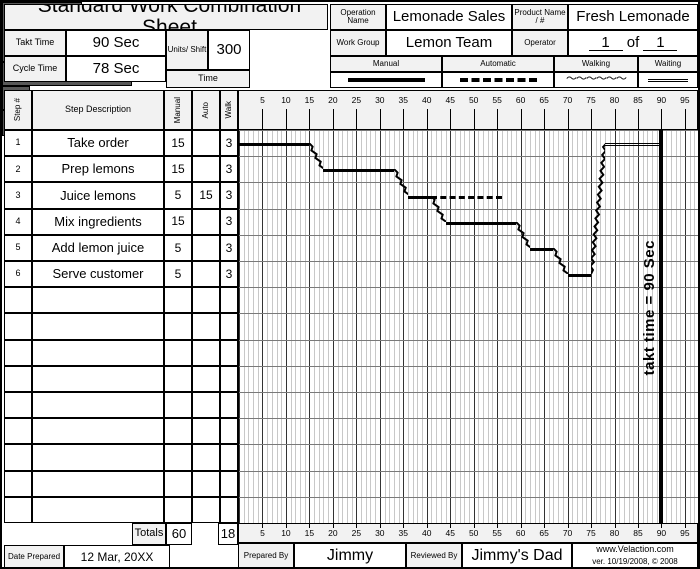 Image resolution: width=700 pixels, height=569 pixels. What do you see at coordinates (178, 195) in the screenshot?
I see `row-3-manual: 5` at bounding box center [178, 195].